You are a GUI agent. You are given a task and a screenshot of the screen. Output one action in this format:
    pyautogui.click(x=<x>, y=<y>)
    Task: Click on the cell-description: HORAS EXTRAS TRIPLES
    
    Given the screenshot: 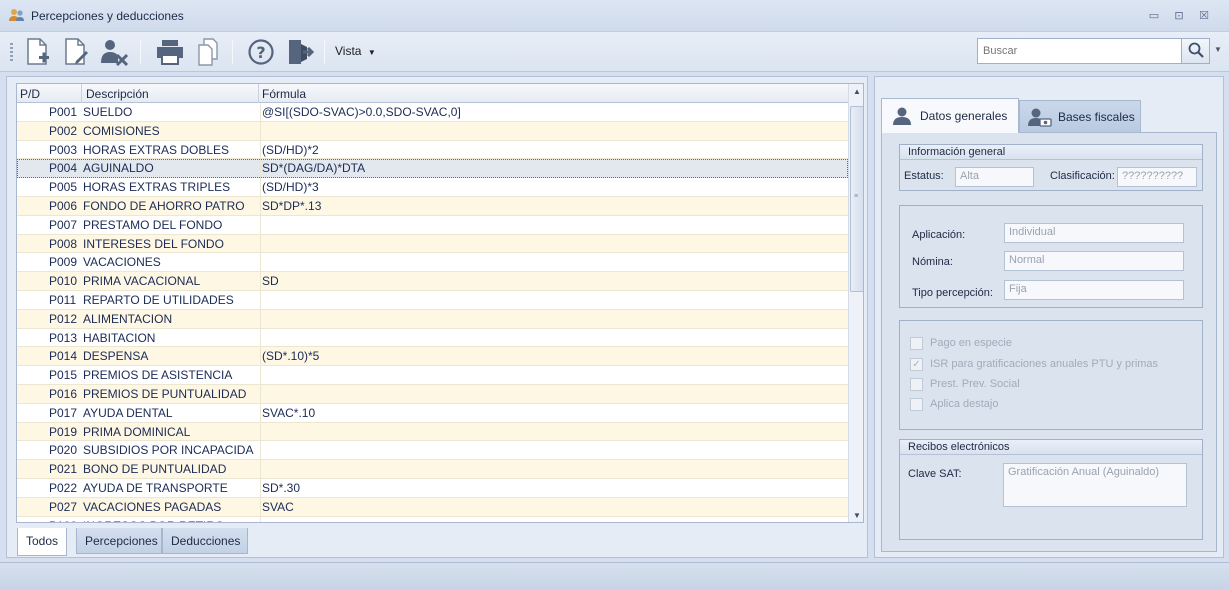 What is the action you would take?
    pyautogui.click(x=157, y=187)
    